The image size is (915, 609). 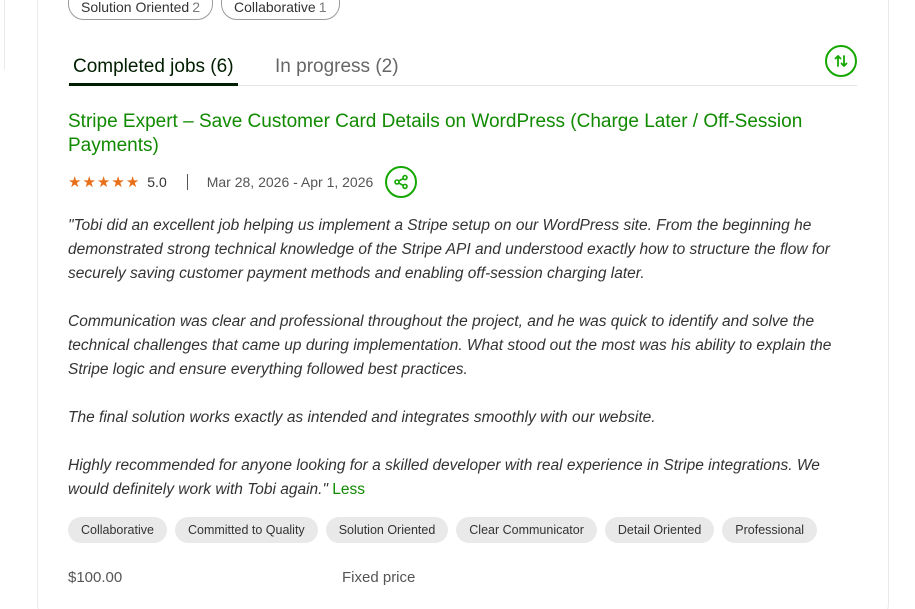 I want to click on skill-chip-collaborative: Collaborative 1, so click(x=280, y=10).